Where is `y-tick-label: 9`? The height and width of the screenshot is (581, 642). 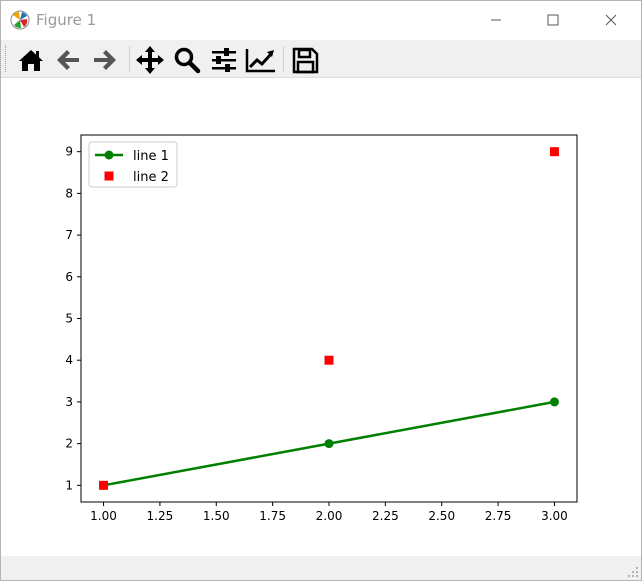 y-tick-label: 9 is located at coordinates (69, 152).